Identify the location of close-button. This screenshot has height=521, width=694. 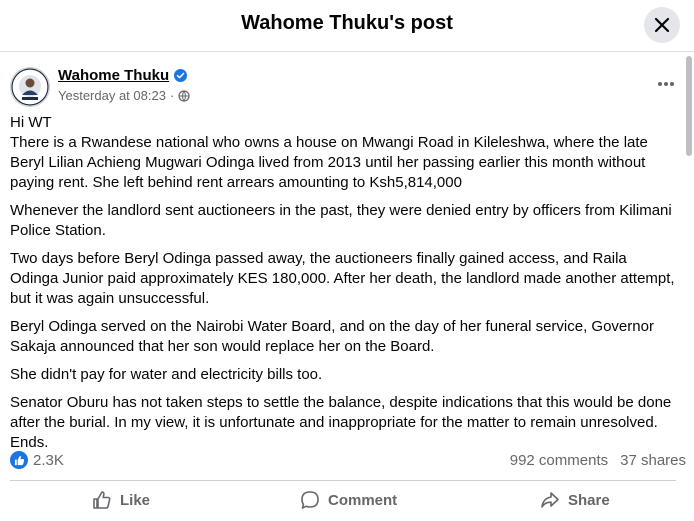
(662, 25).